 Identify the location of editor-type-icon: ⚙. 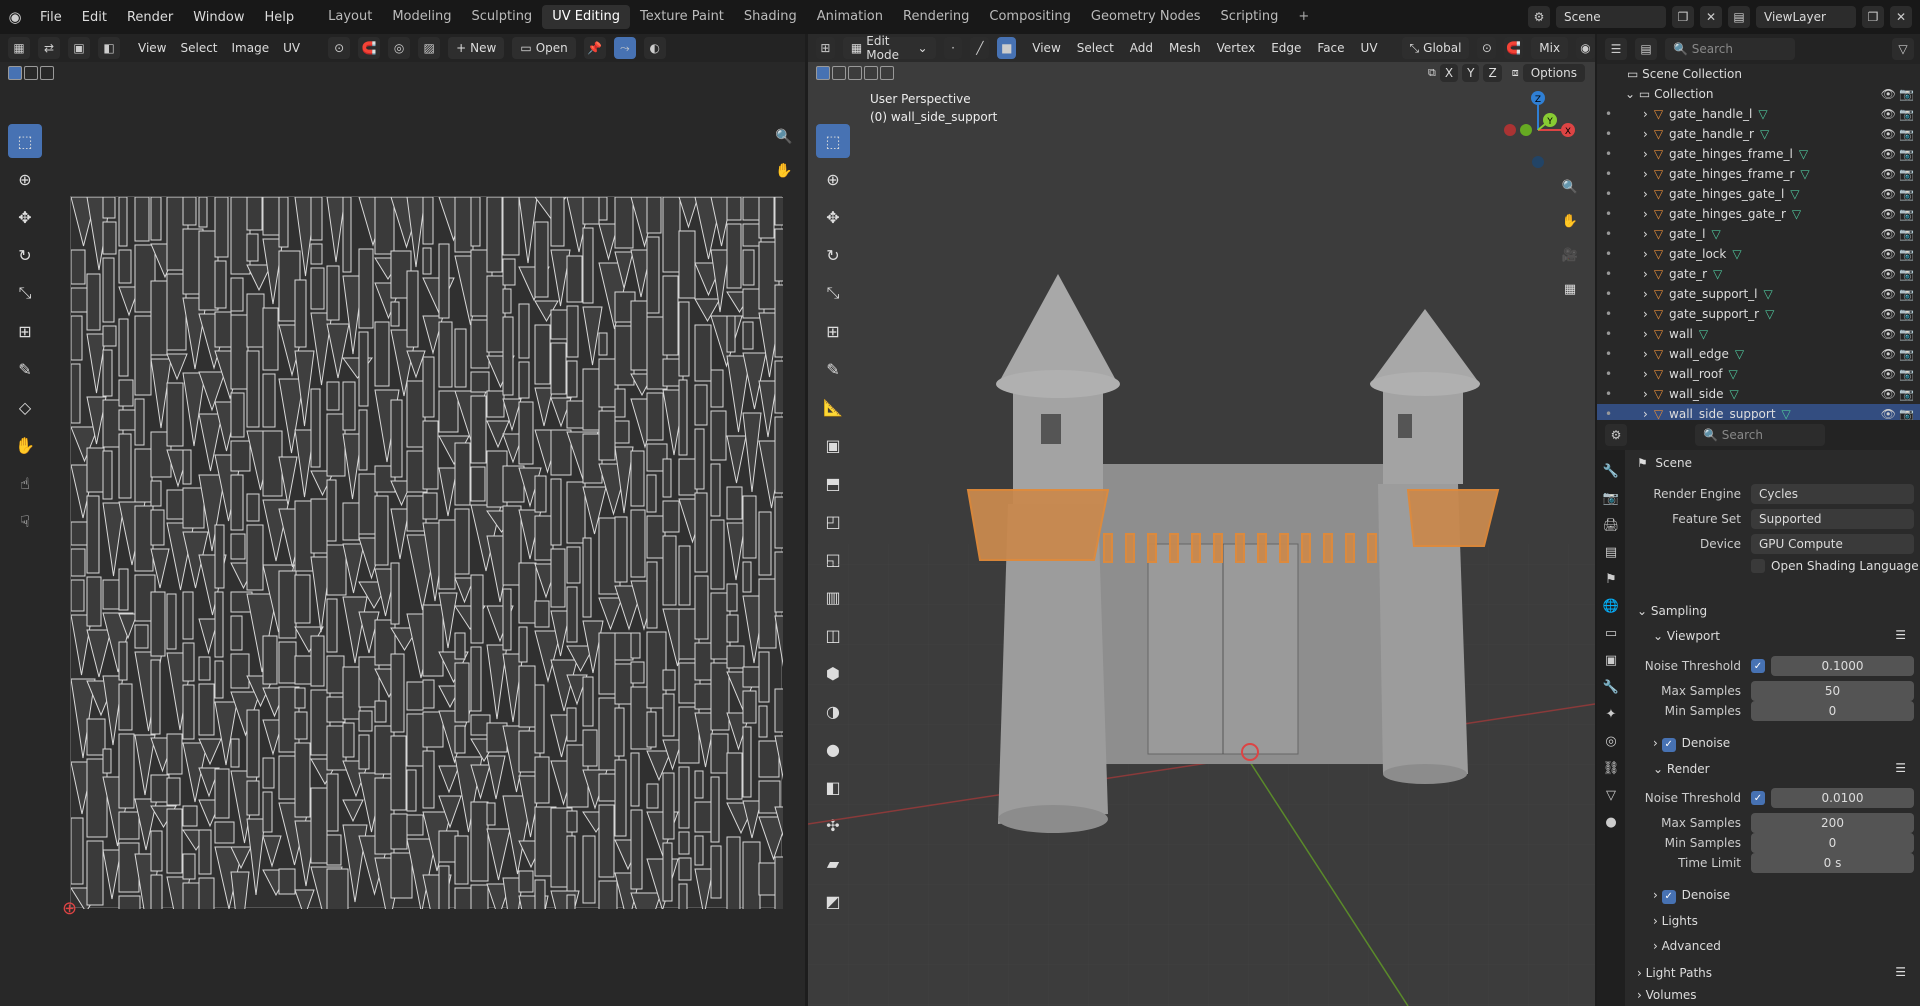
(1616, 435).